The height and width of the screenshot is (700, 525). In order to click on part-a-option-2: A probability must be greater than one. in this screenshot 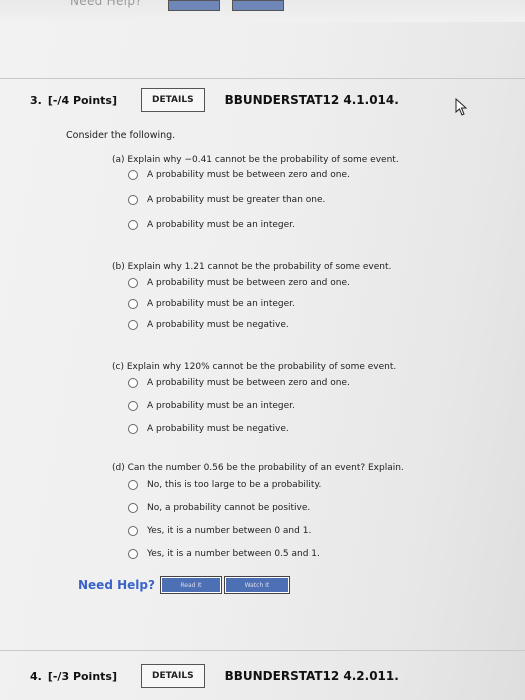, I will do `click(226, 200)`.